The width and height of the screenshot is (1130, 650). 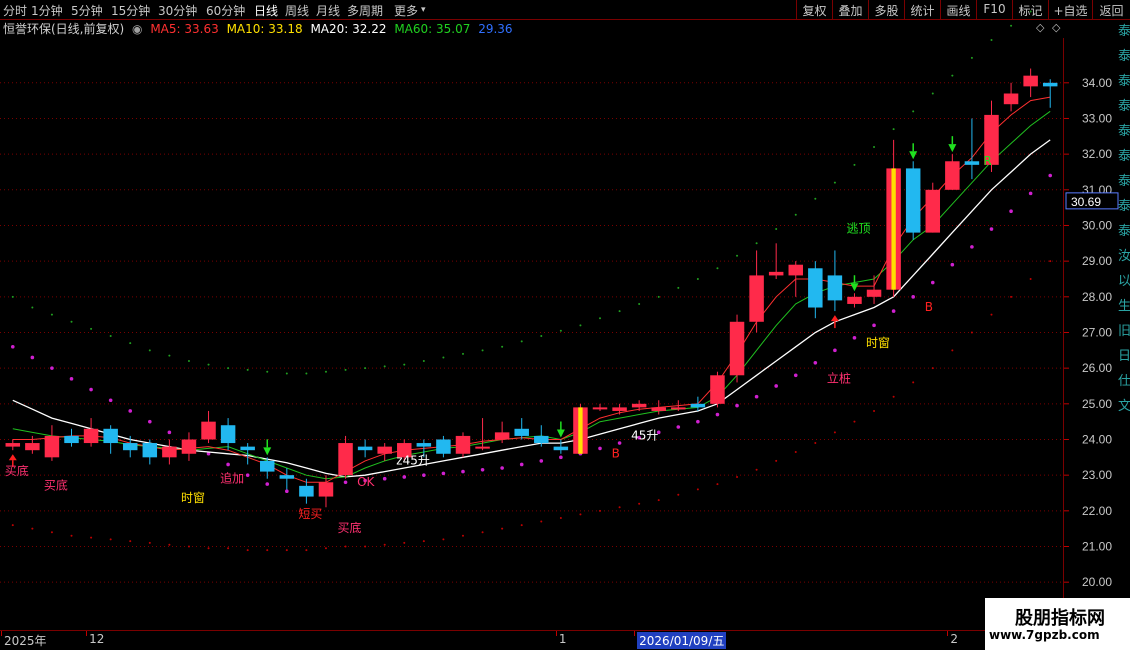 I want to click on side-glyph: 仕, so click(x=1124, y=381).